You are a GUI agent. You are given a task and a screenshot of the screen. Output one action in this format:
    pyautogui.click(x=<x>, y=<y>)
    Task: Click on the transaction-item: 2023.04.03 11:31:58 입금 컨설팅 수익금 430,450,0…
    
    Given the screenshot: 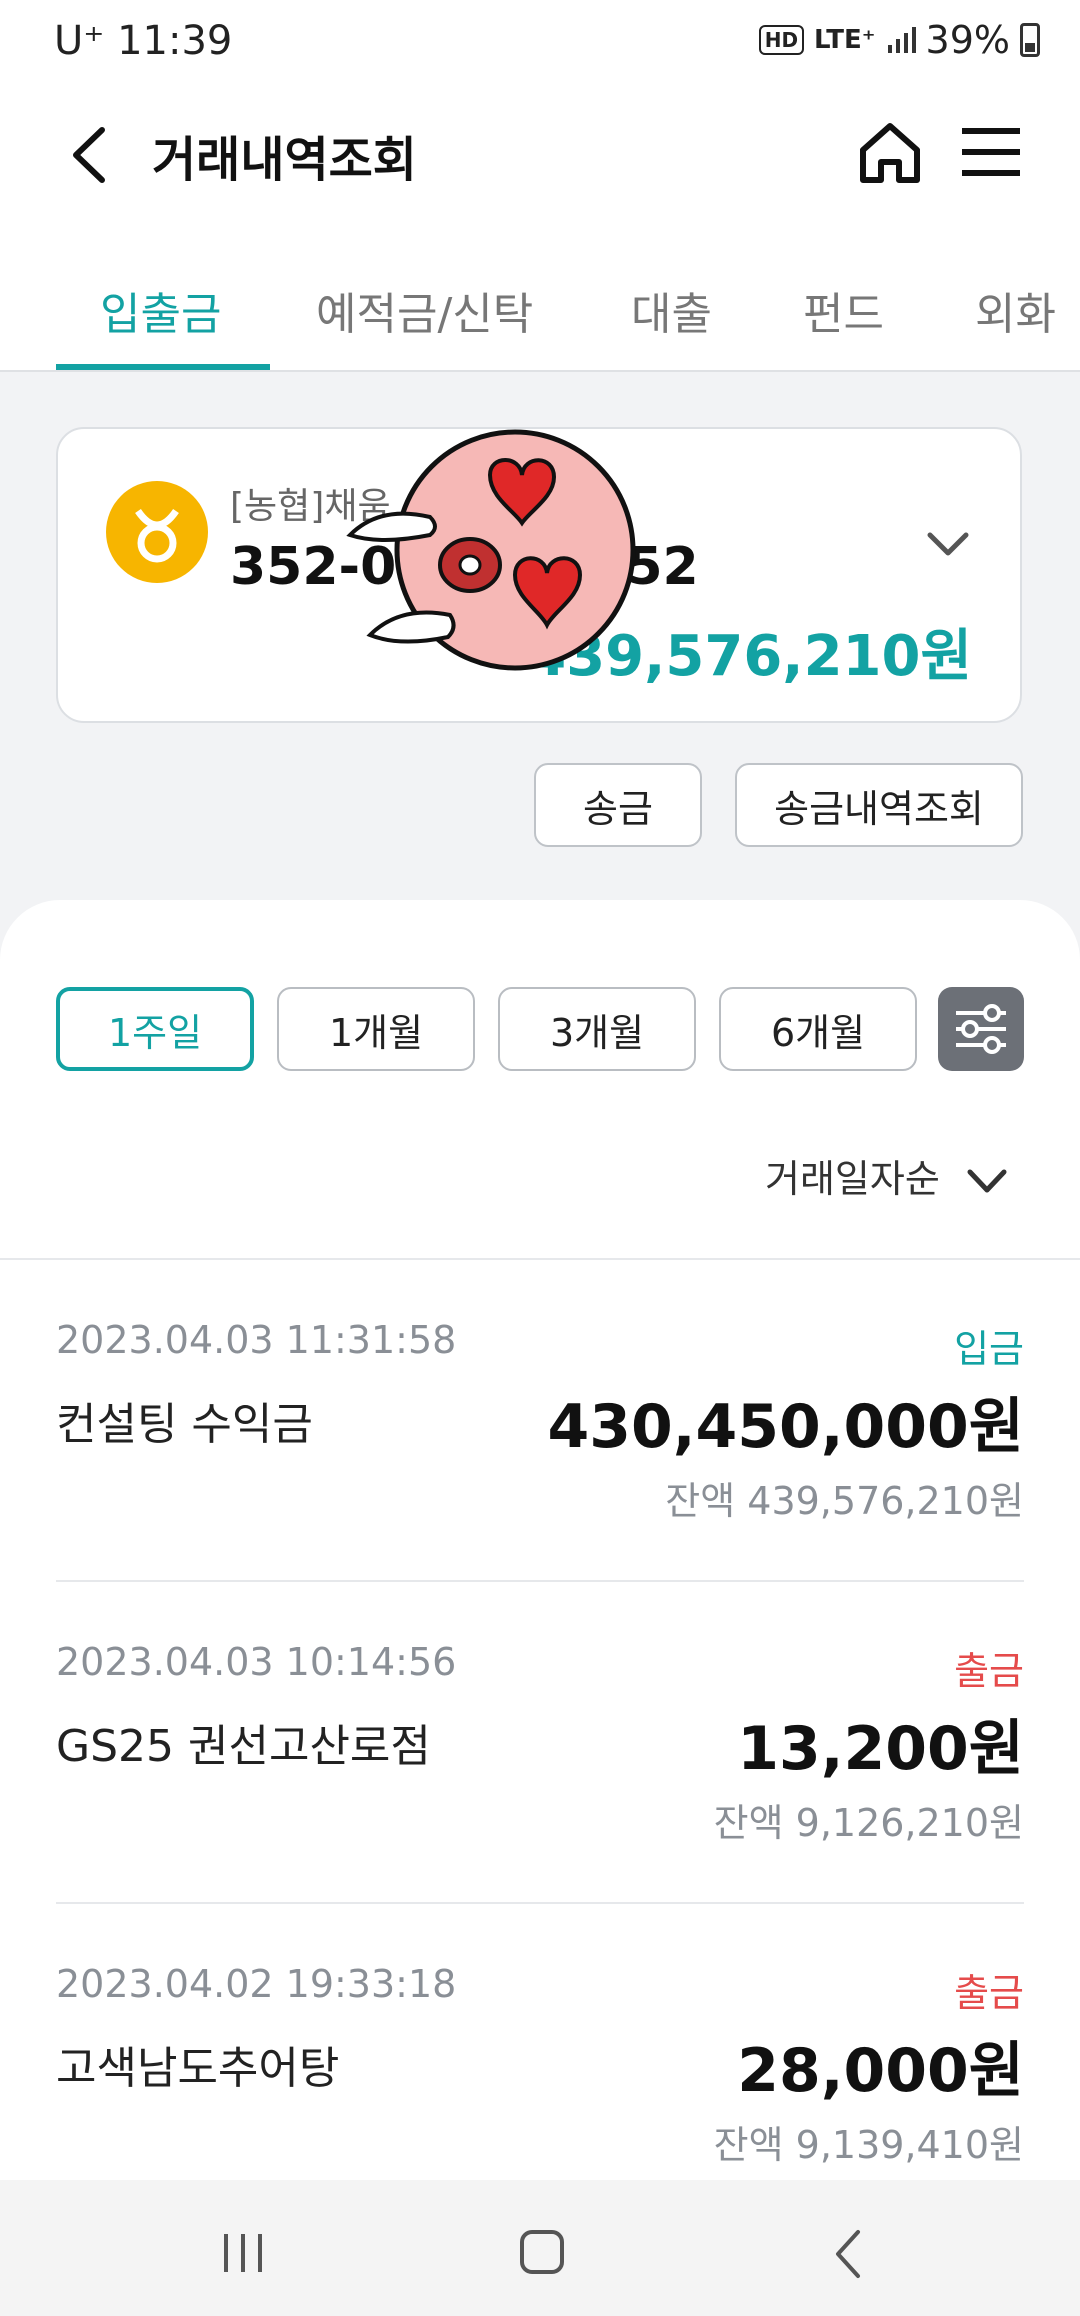 What is the action you would take?
    pyautogui.click(x=540, y=1421)
    